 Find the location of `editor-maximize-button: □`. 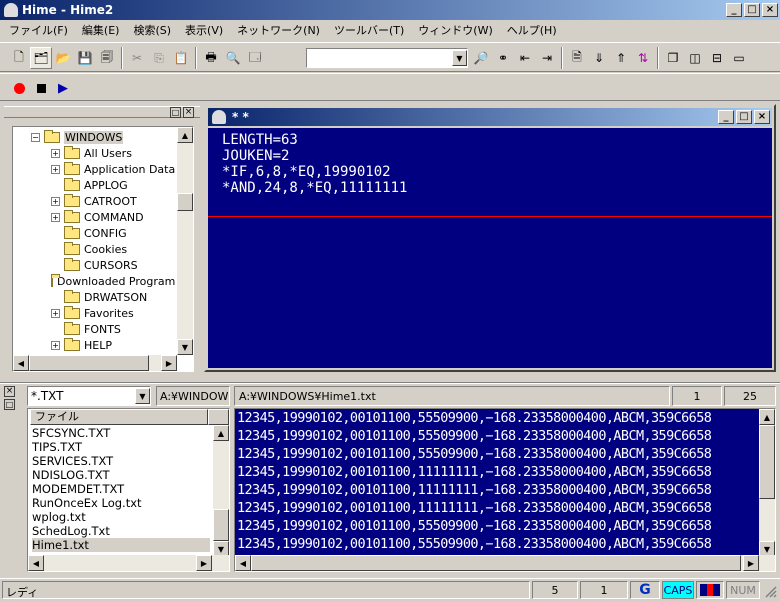

editor-maximize-button: □ is located at coordinates (744, 117).